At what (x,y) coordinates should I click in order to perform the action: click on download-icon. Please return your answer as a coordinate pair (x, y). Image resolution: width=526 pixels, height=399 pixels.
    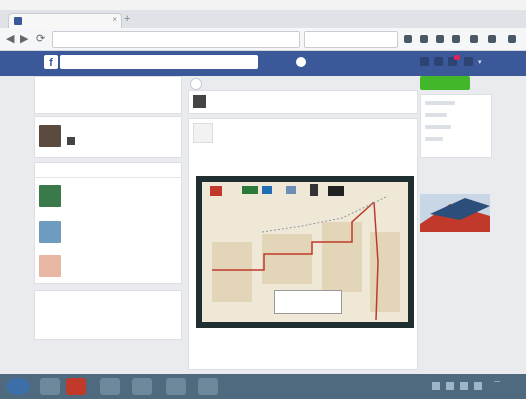
    Looking at the image, I should click on (440, 39).